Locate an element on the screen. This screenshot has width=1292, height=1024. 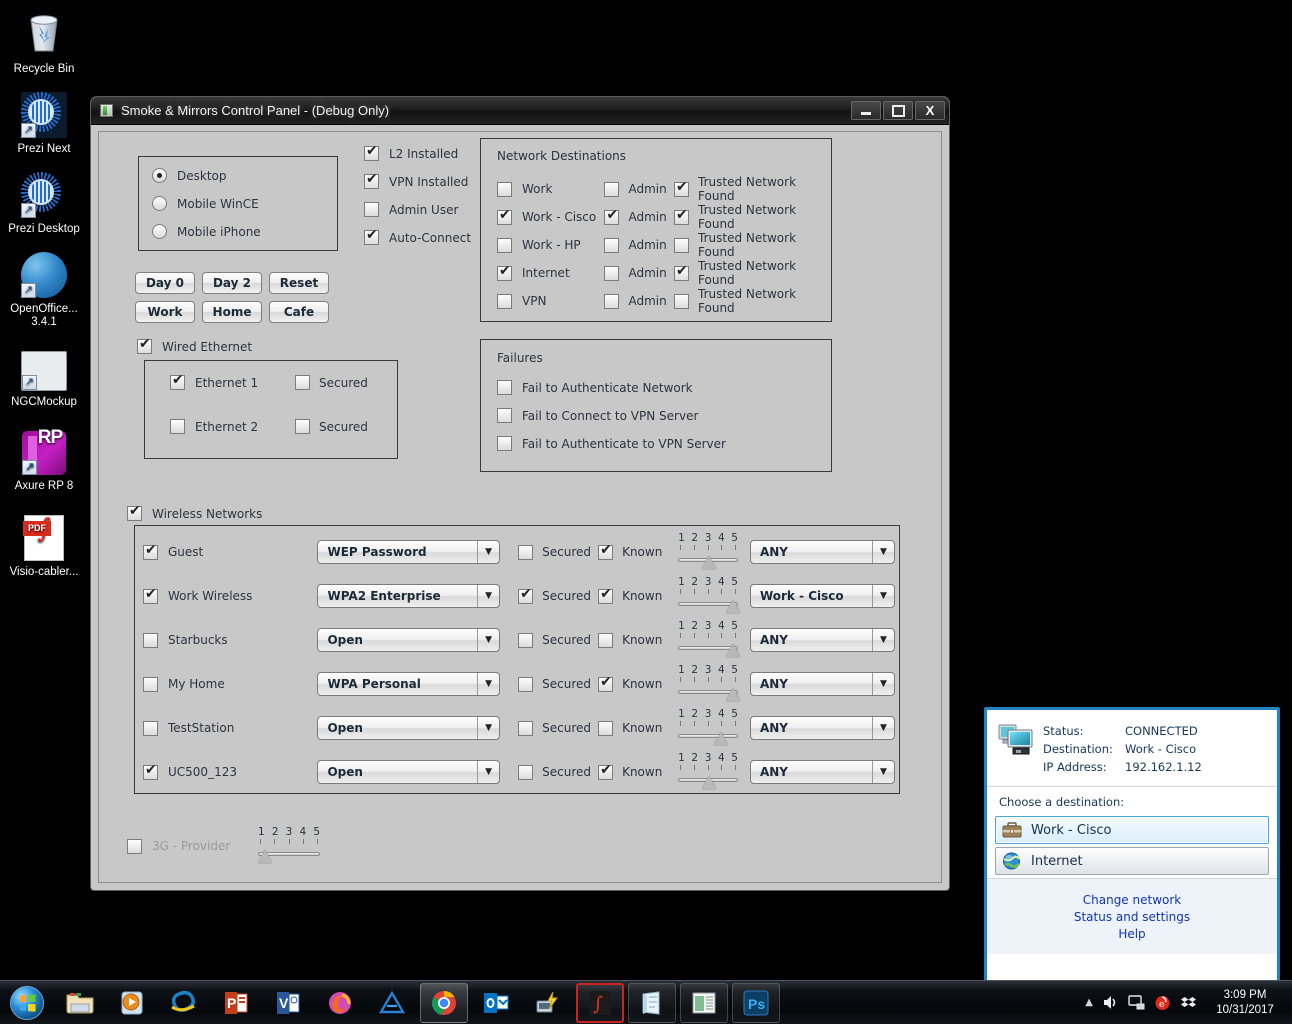
dropdown-wireless-security: WEP Password ▼ is located at coordinates (409, 552).